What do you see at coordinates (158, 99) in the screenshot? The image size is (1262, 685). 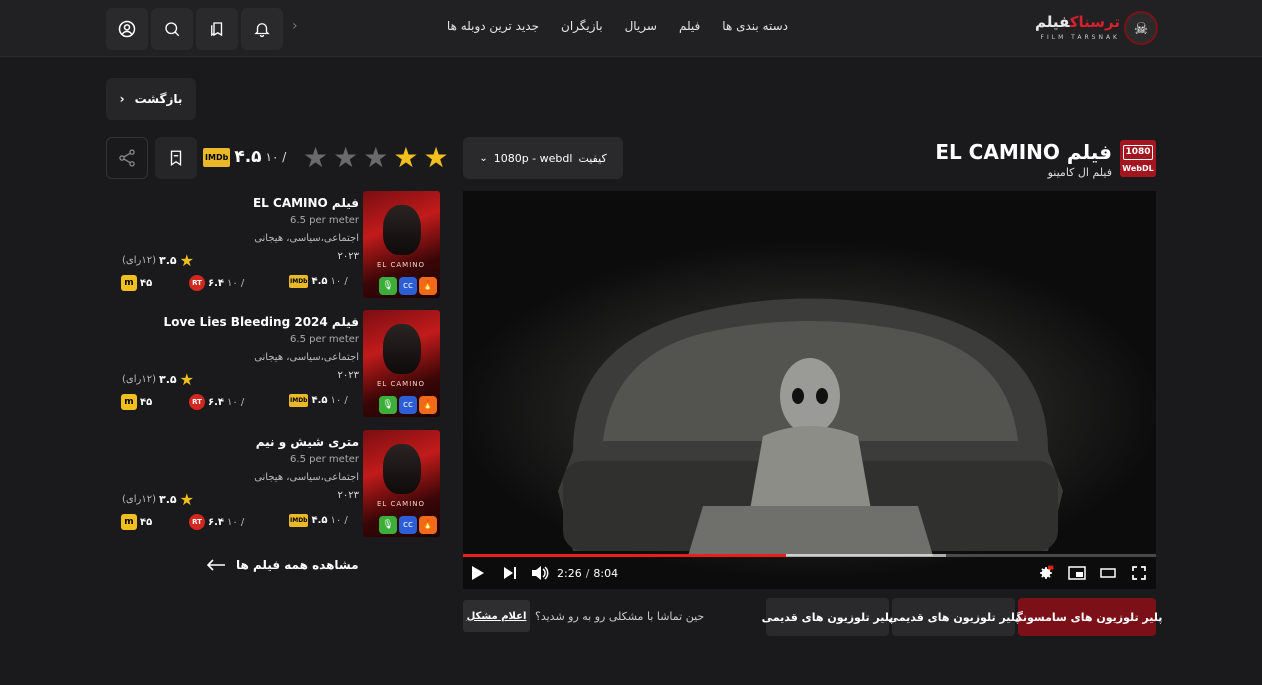 I see `back-label: بازگشت` at bounding box center [158, 99].